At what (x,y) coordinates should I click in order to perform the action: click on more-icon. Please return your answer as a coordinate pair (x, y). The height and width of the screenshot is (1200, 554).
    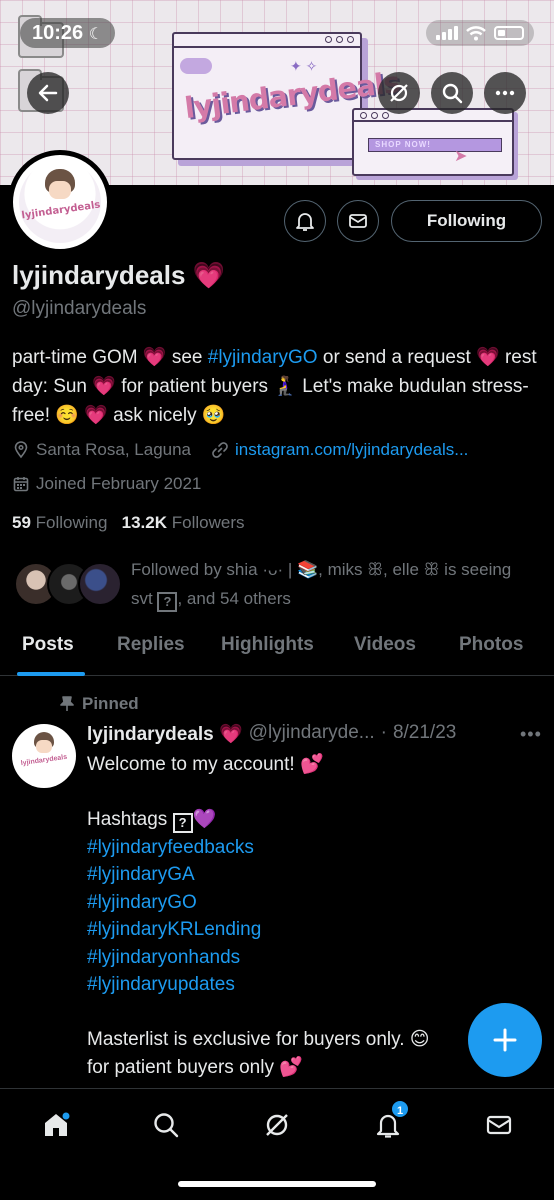
    Looking at the image, I should click on (505, 93).